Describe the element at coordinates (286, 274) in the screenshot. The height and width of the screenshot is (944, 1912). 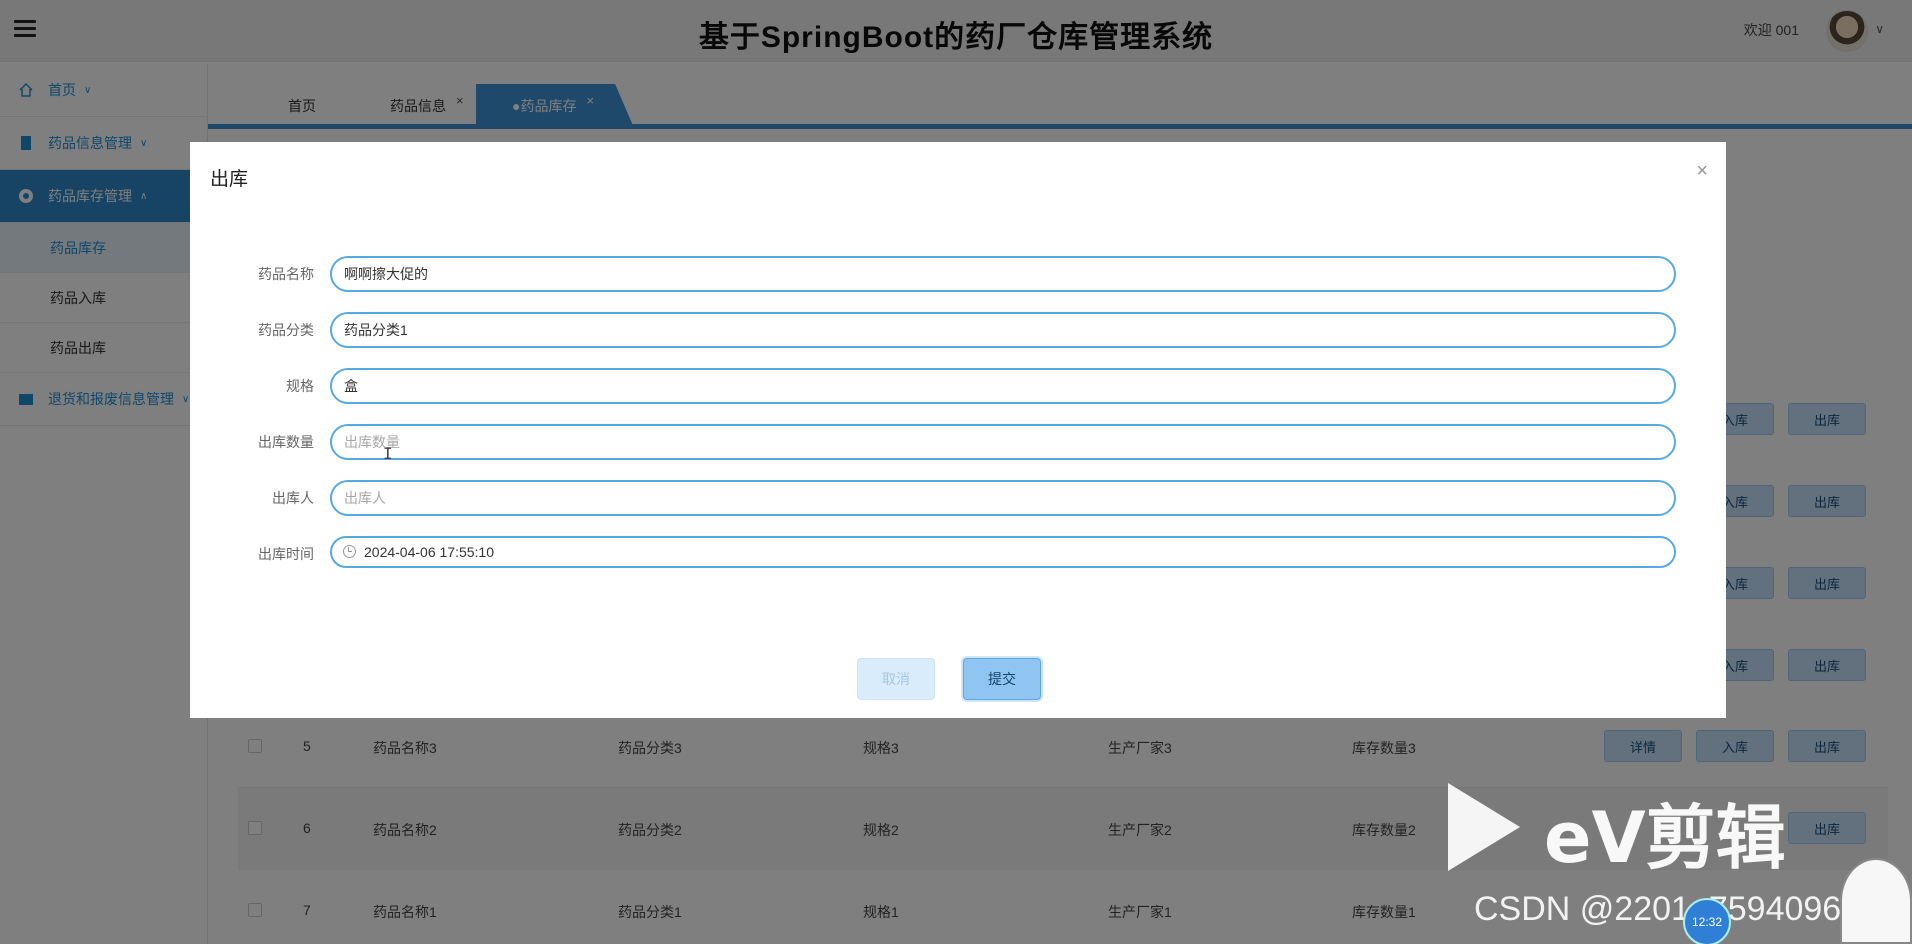
I see `drug-name-label: 药品名称` at that location.